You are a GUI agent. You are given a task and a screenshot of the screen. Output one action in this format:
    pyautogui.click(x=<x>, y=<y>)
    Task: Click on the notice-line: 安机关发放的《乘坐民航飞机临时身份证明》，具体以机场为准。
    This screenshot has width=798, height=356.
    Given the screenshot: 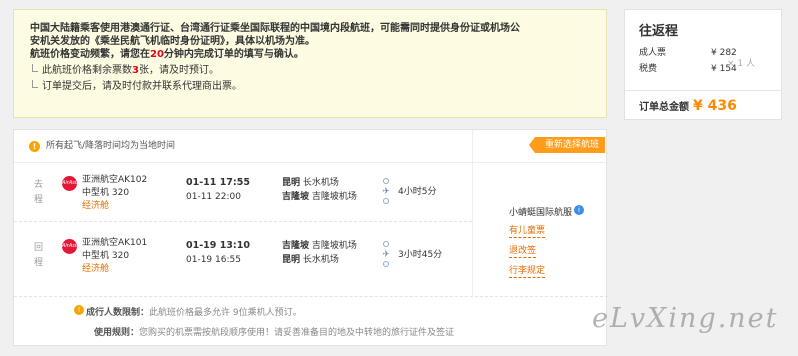 What is the action you would take?
    pyautogui.click(x=172, y=41)
    